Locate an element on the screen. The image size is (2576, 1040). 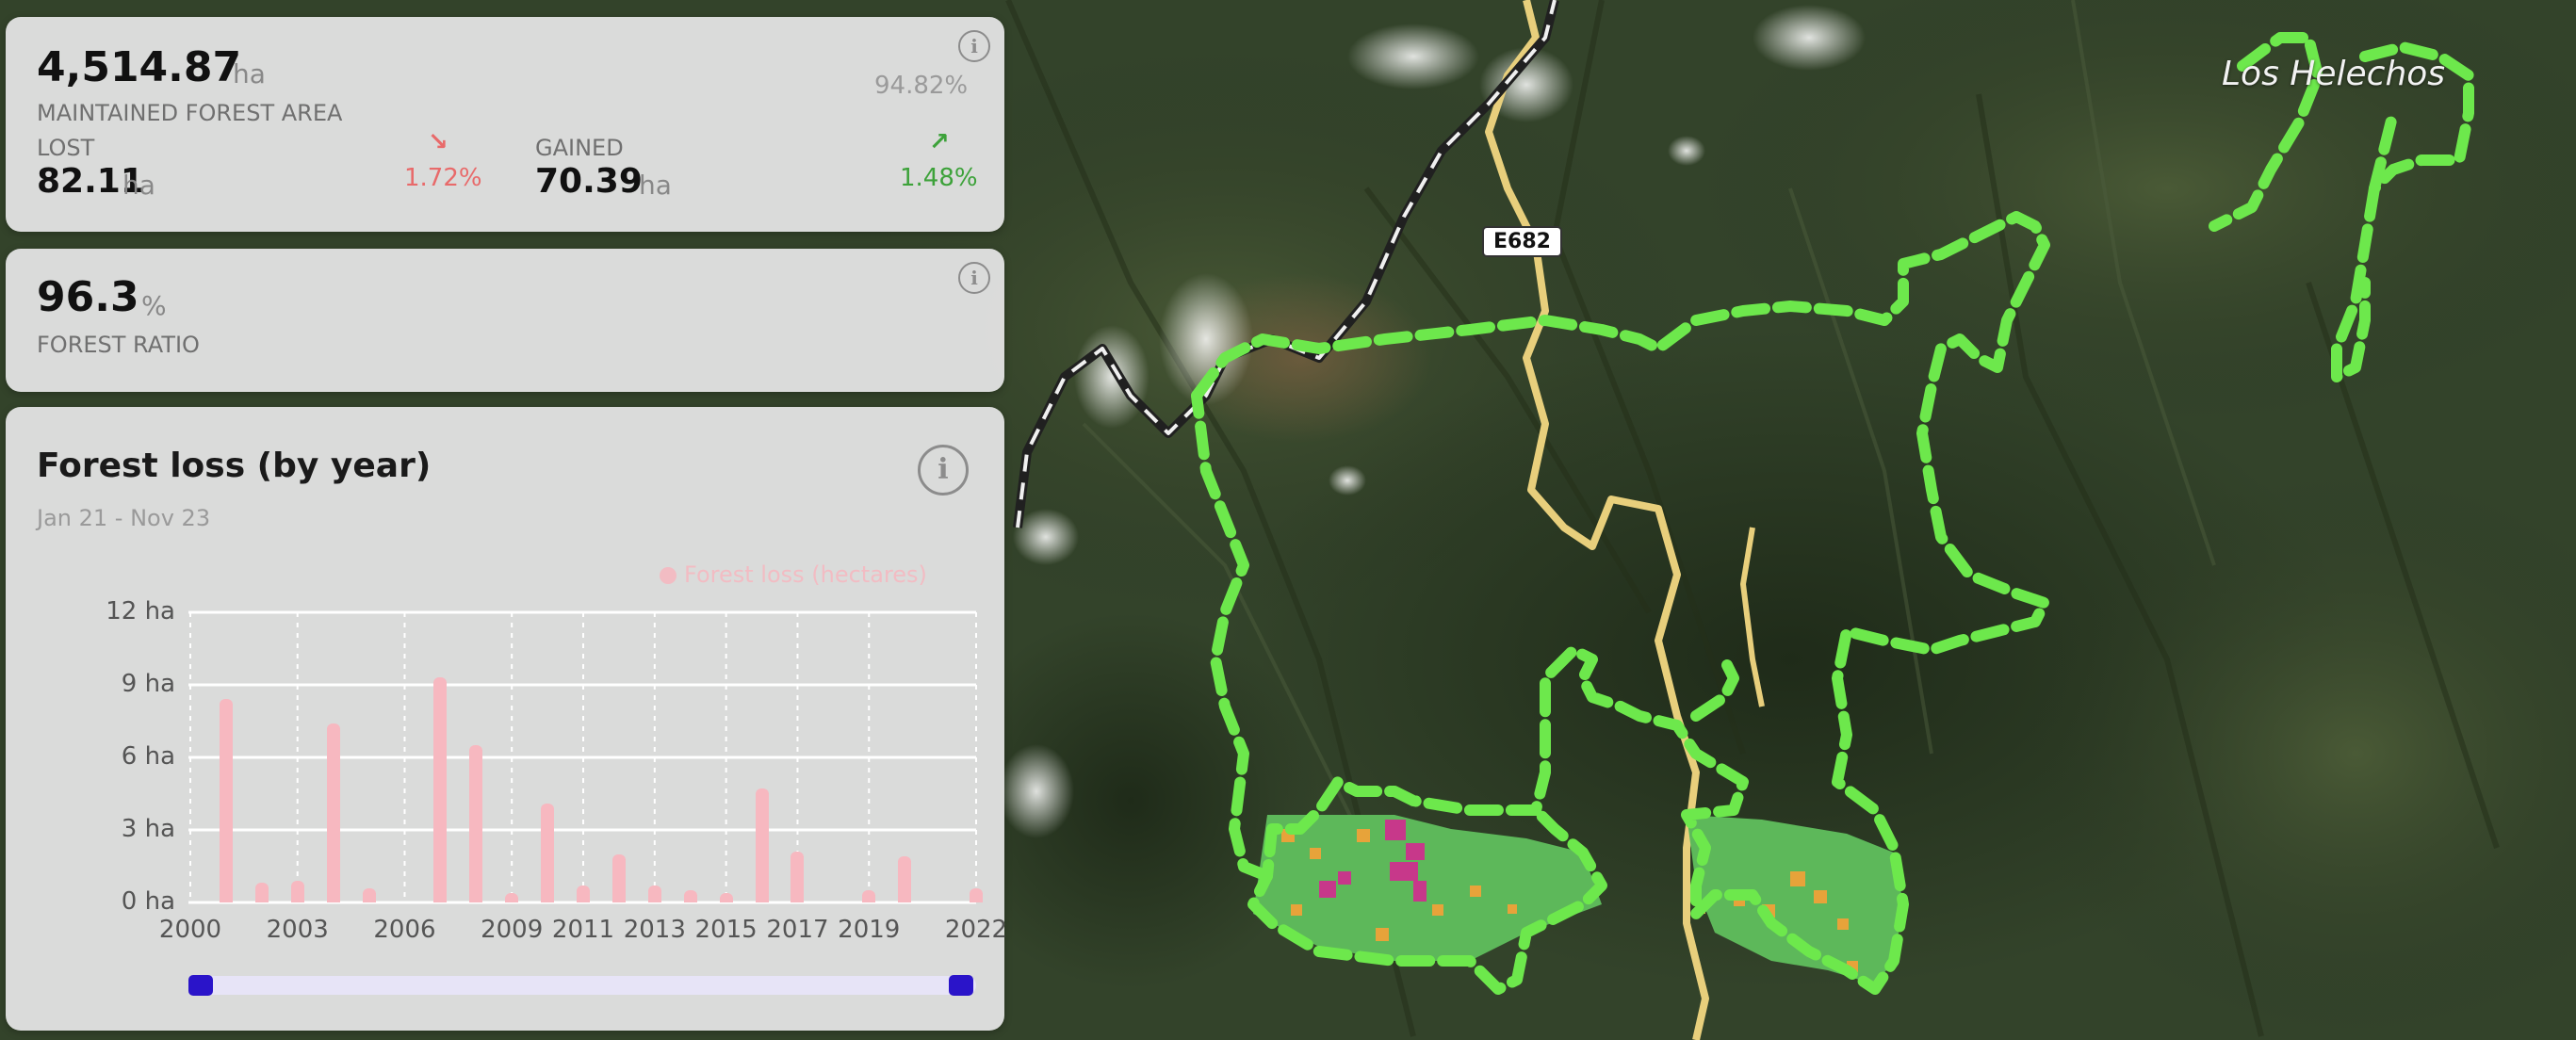
bar-2014 is located at coordinates (690, 896).